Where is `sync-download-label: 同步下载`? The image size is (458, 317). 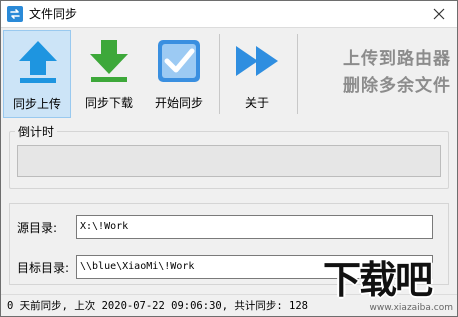
sync-download-label: 同步下载 is located at coordinates (108, 103).